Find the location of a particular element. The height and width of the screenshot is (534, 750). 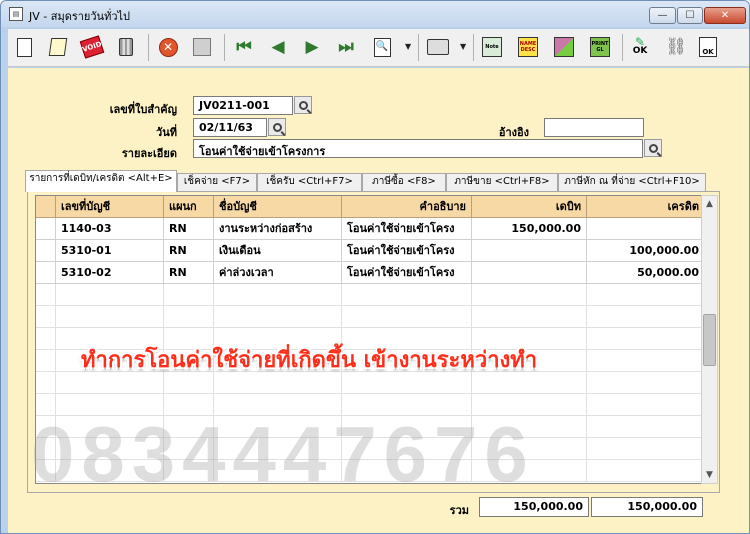

approve-button: ✎ OK is located at coordinates (640, 47).